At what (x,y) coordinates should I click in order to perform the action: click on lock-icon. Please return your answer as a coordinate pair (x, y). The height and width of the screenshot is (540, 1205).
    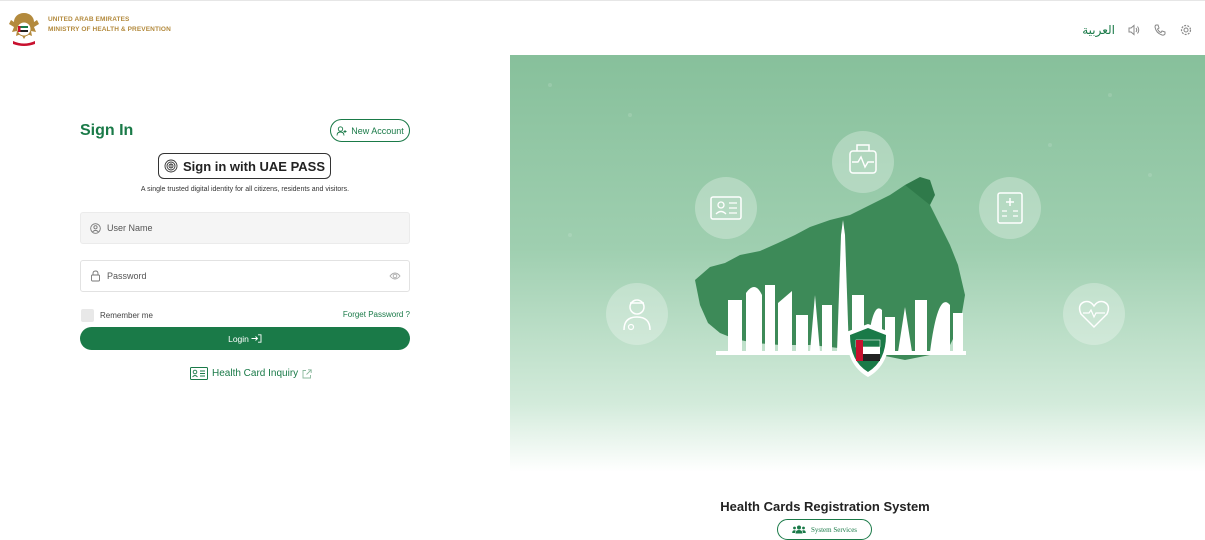
    Looking at the image, I should click on (95, 276).